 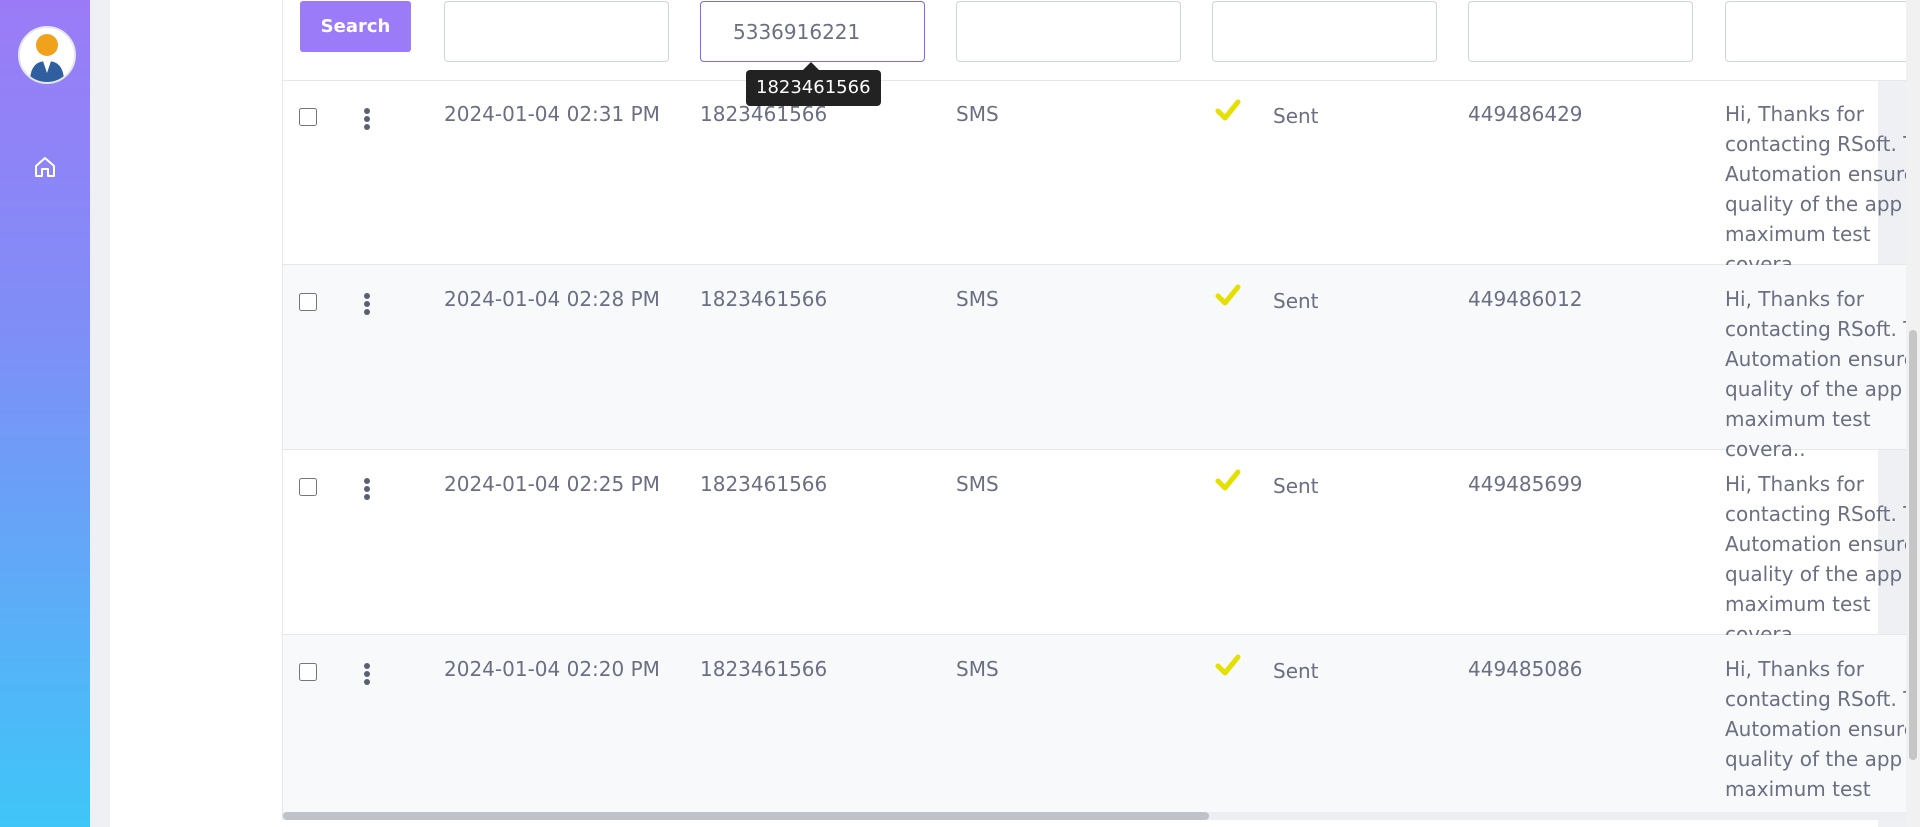 I want to click on date-cell: 2024-01-04 02:25 PM, so click(x=552, y=484).